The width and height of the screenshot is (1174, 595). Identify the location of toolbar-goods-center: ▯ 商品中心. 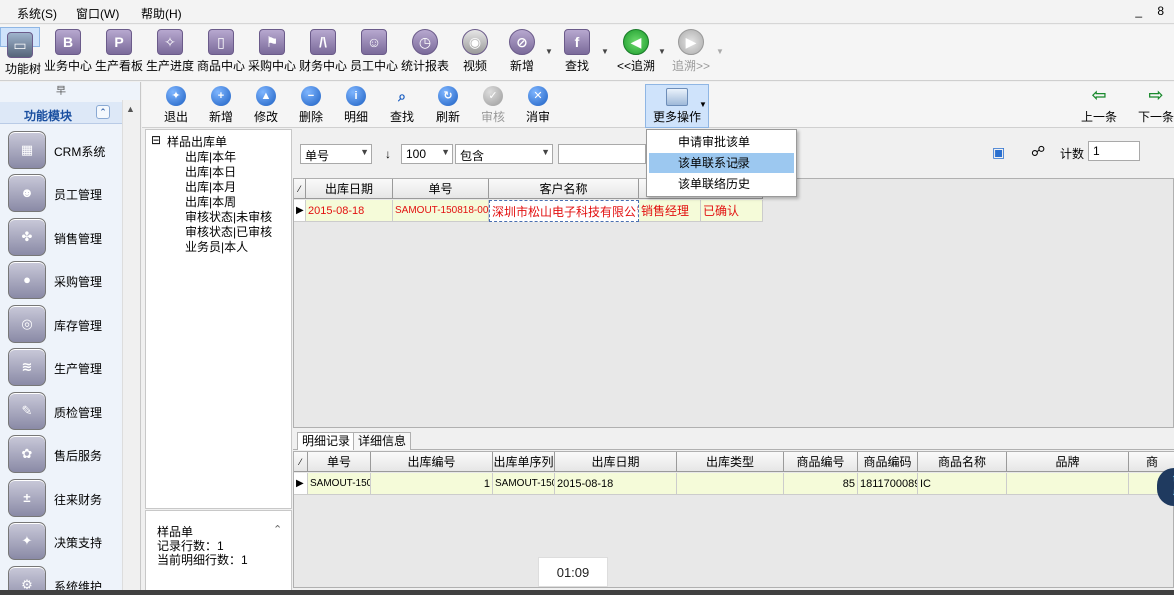
(221, 53).